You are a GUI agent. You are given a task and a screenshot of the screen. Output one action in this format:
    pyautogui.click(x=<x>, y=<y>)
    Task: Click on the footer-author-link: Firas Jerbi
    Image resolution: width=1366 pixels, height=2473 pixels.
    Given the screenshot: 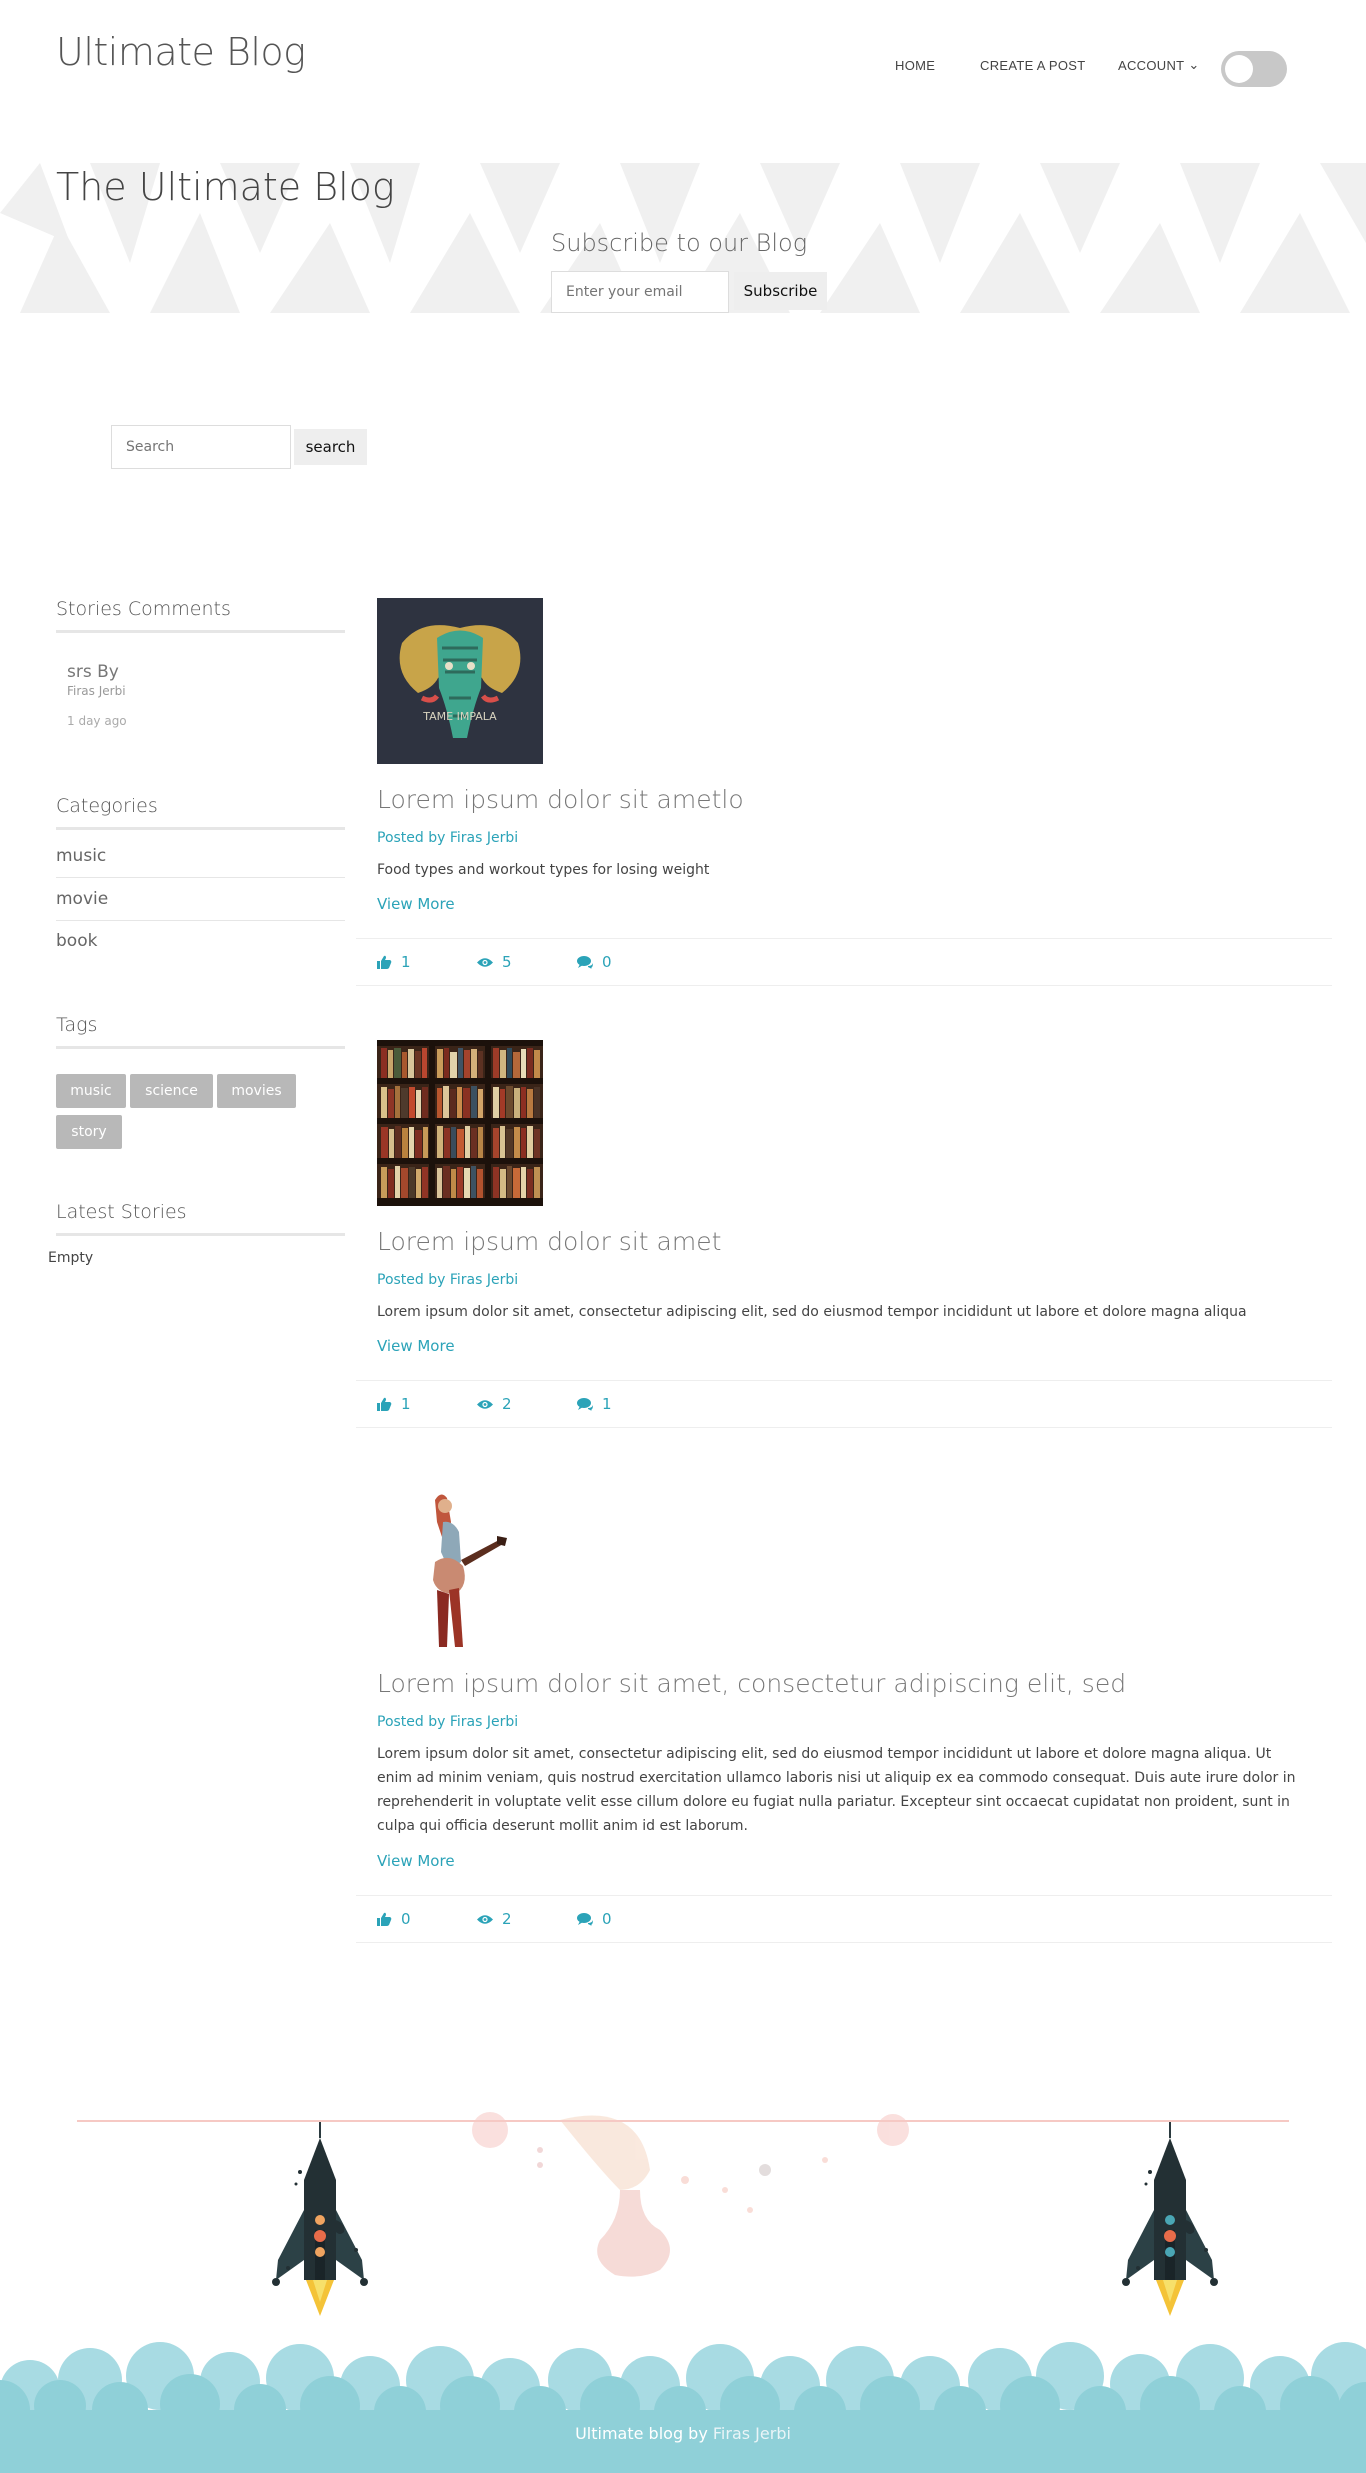 What is the action you would take?
    pyautogui.click(x=752, y=2433)
    